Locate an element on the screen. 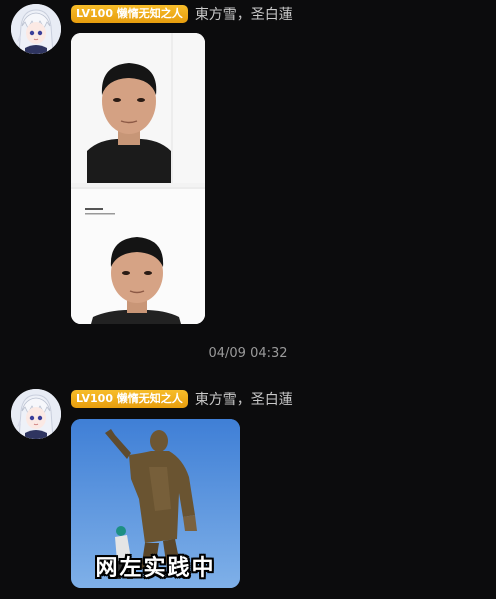 The width and height of the screenshot is (496, 599). meme-image: 网左实践中 is located at coordinates (155, 503).